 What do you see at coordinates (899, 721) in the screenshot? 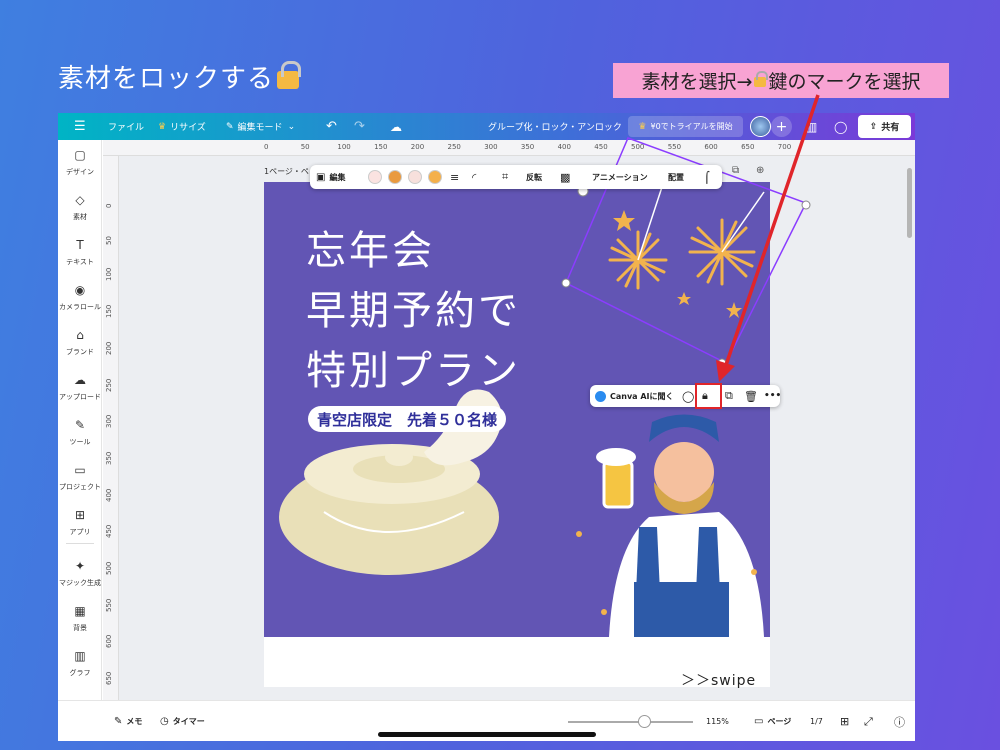
I see `help-icon: ⓘ` at bounding box center [899, 721].